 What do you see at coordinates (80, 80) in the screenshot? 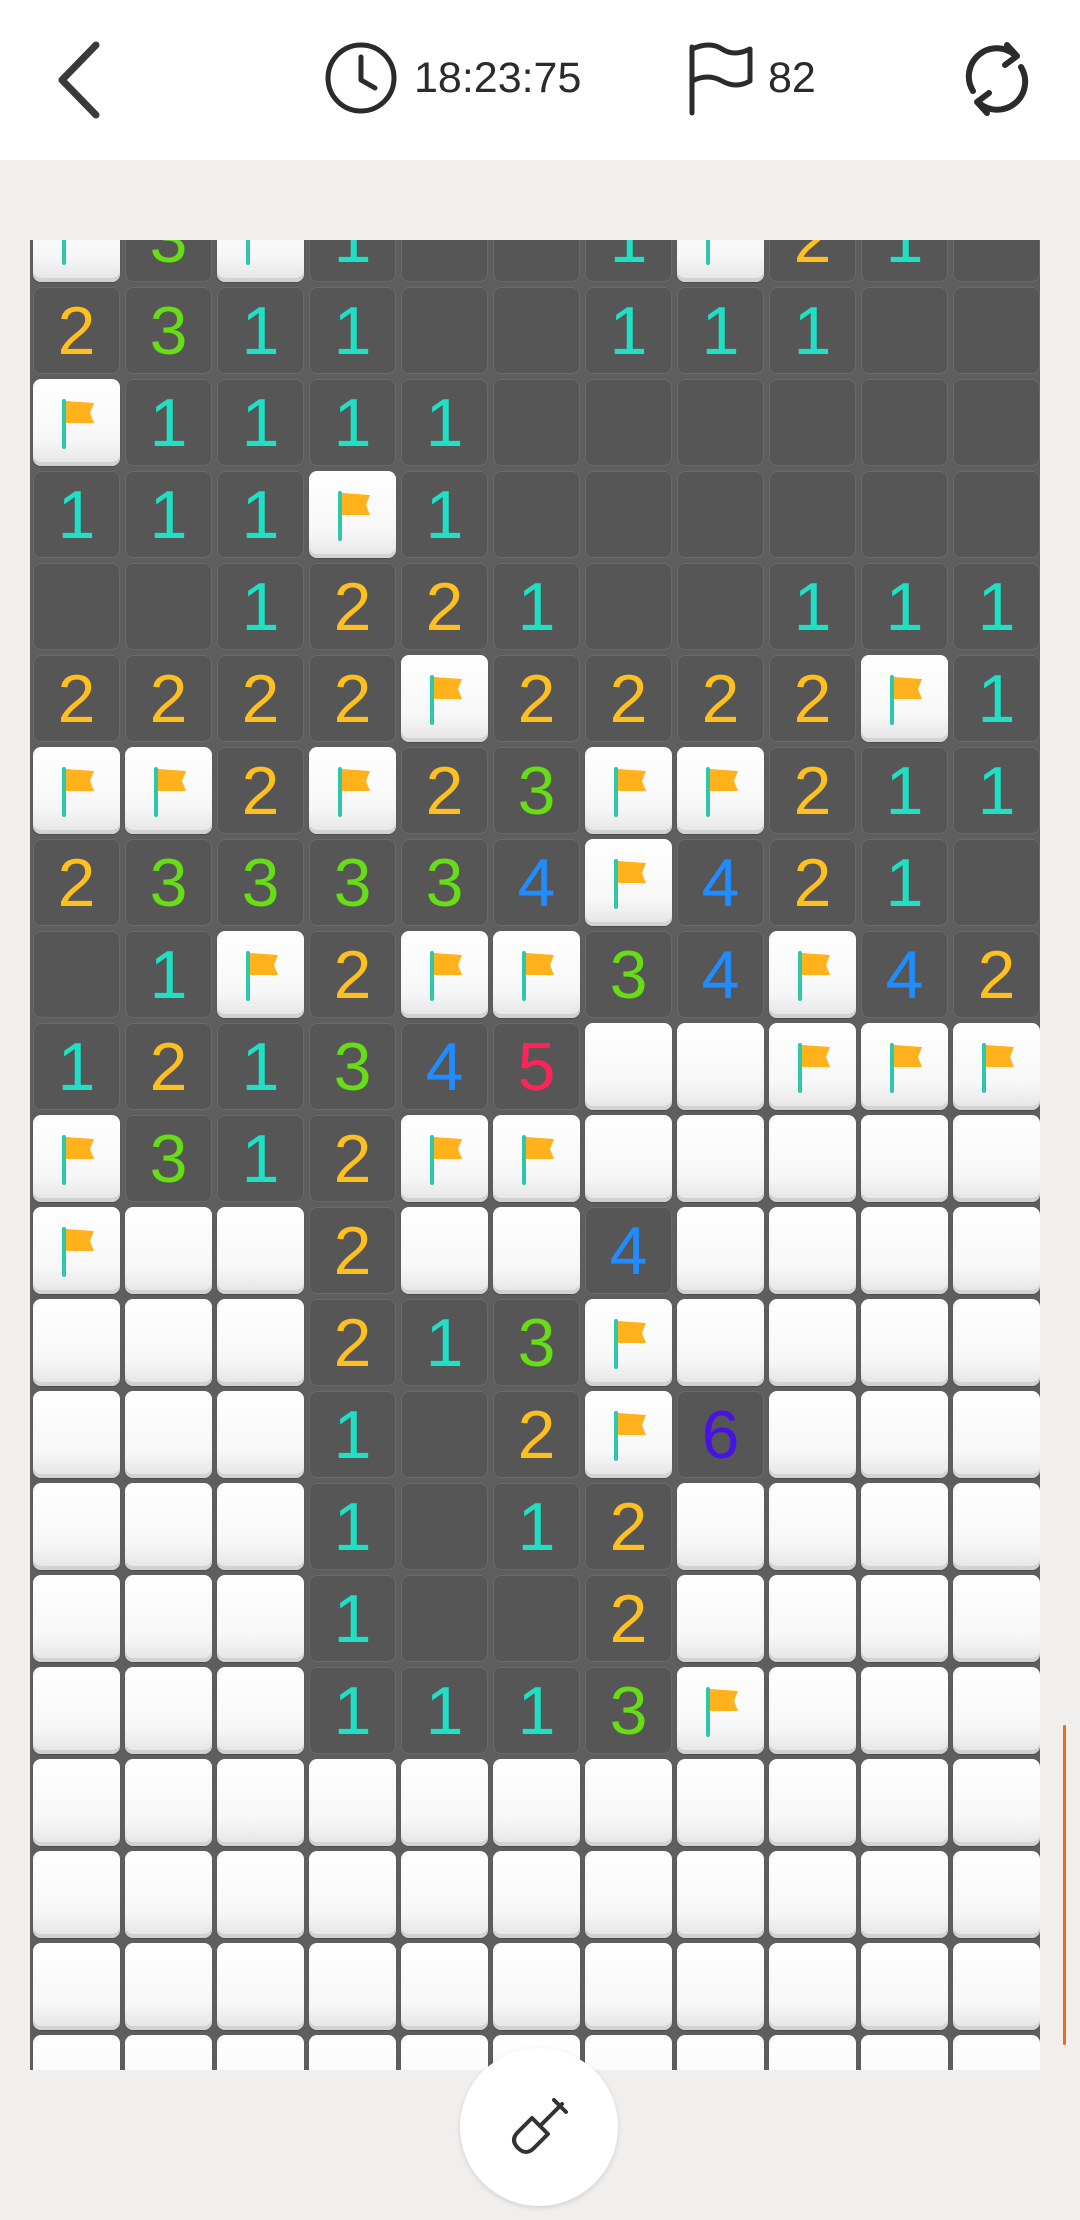
I see `back-button` at bounding box center [80, 80].